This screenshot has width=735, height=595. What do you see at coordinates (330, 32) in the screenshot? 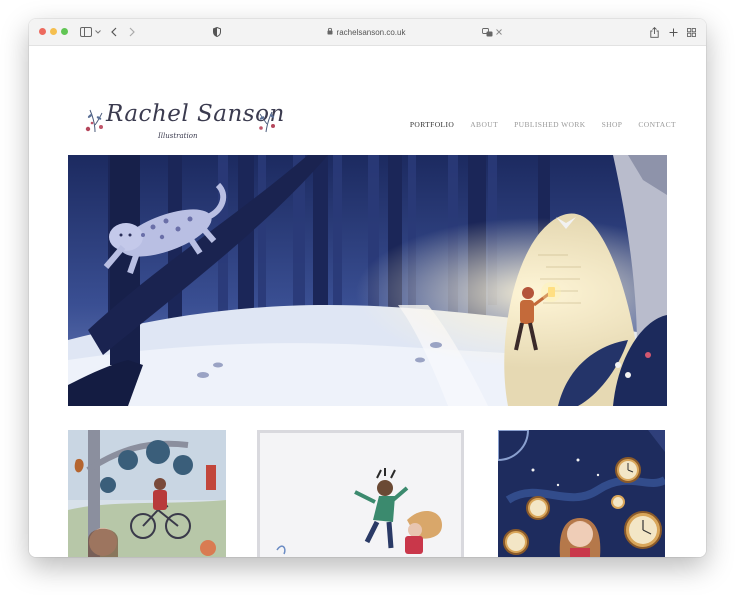
I see `lock-icon` at bounding box center [330, 32].